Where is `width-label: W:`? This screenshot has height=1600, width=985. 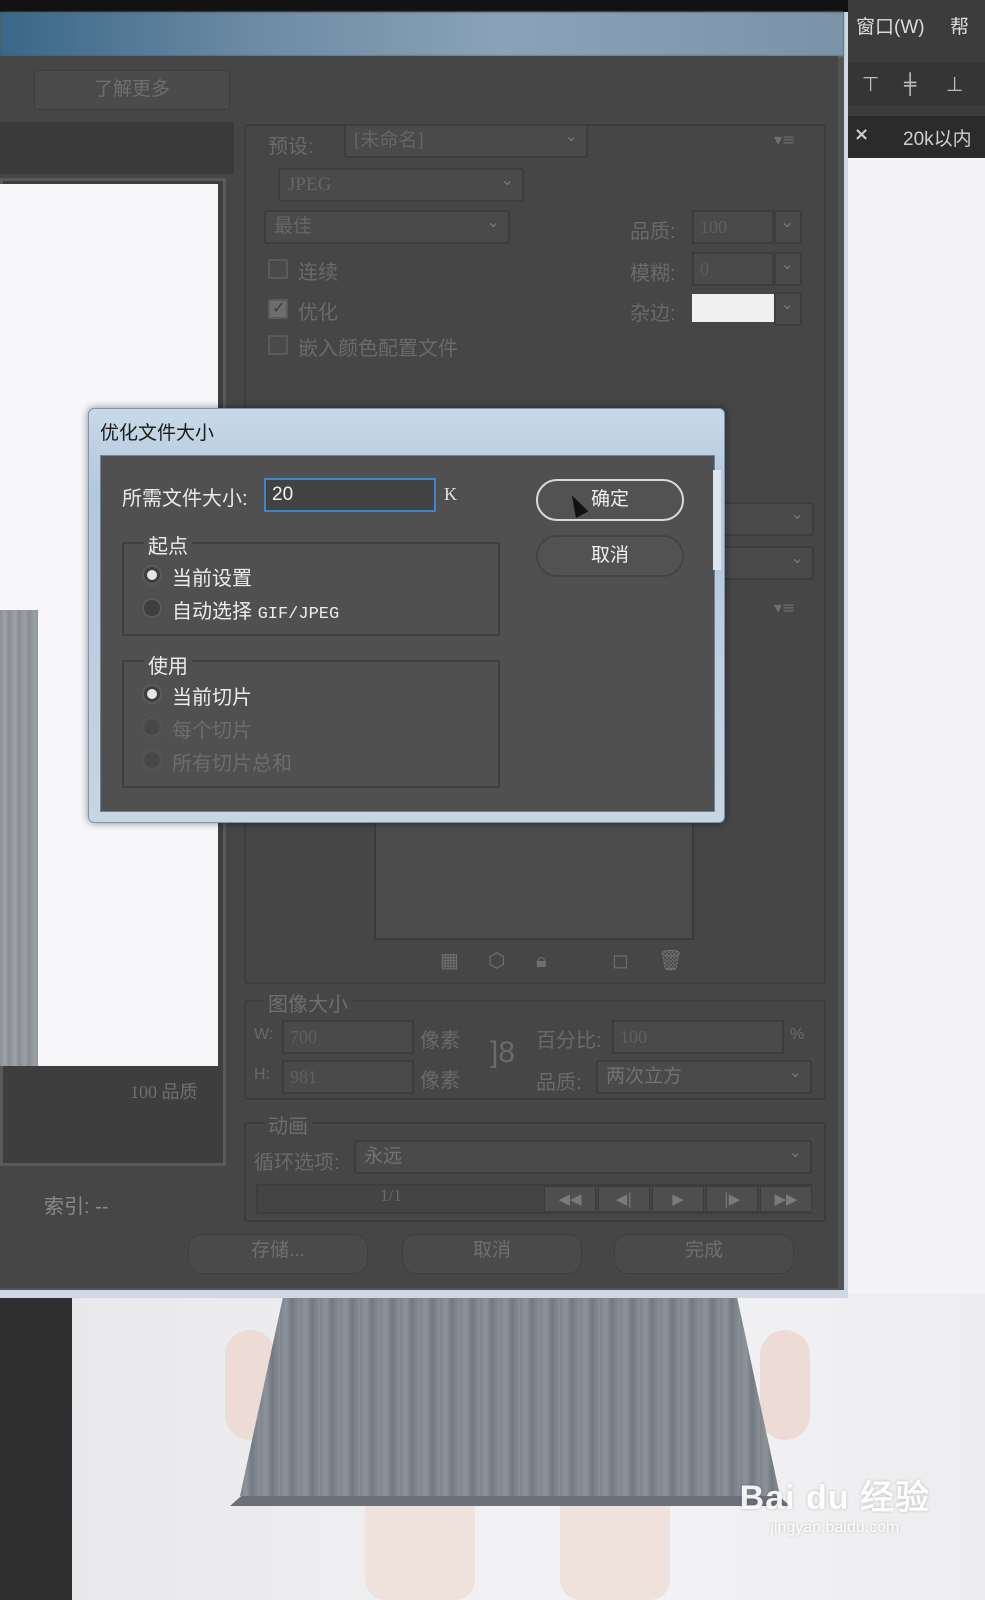
width-label: W: is located at coordinates (264, 1034).